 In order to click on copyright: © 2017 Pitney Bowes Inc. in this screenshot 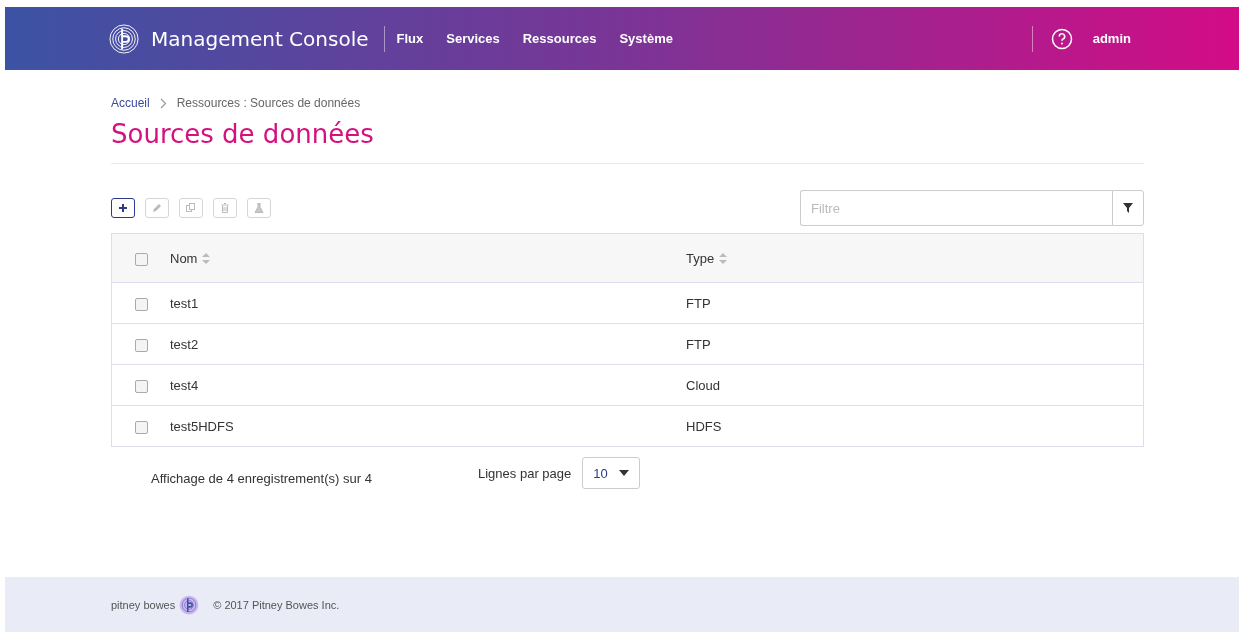, I will do `click(276, 604)`.